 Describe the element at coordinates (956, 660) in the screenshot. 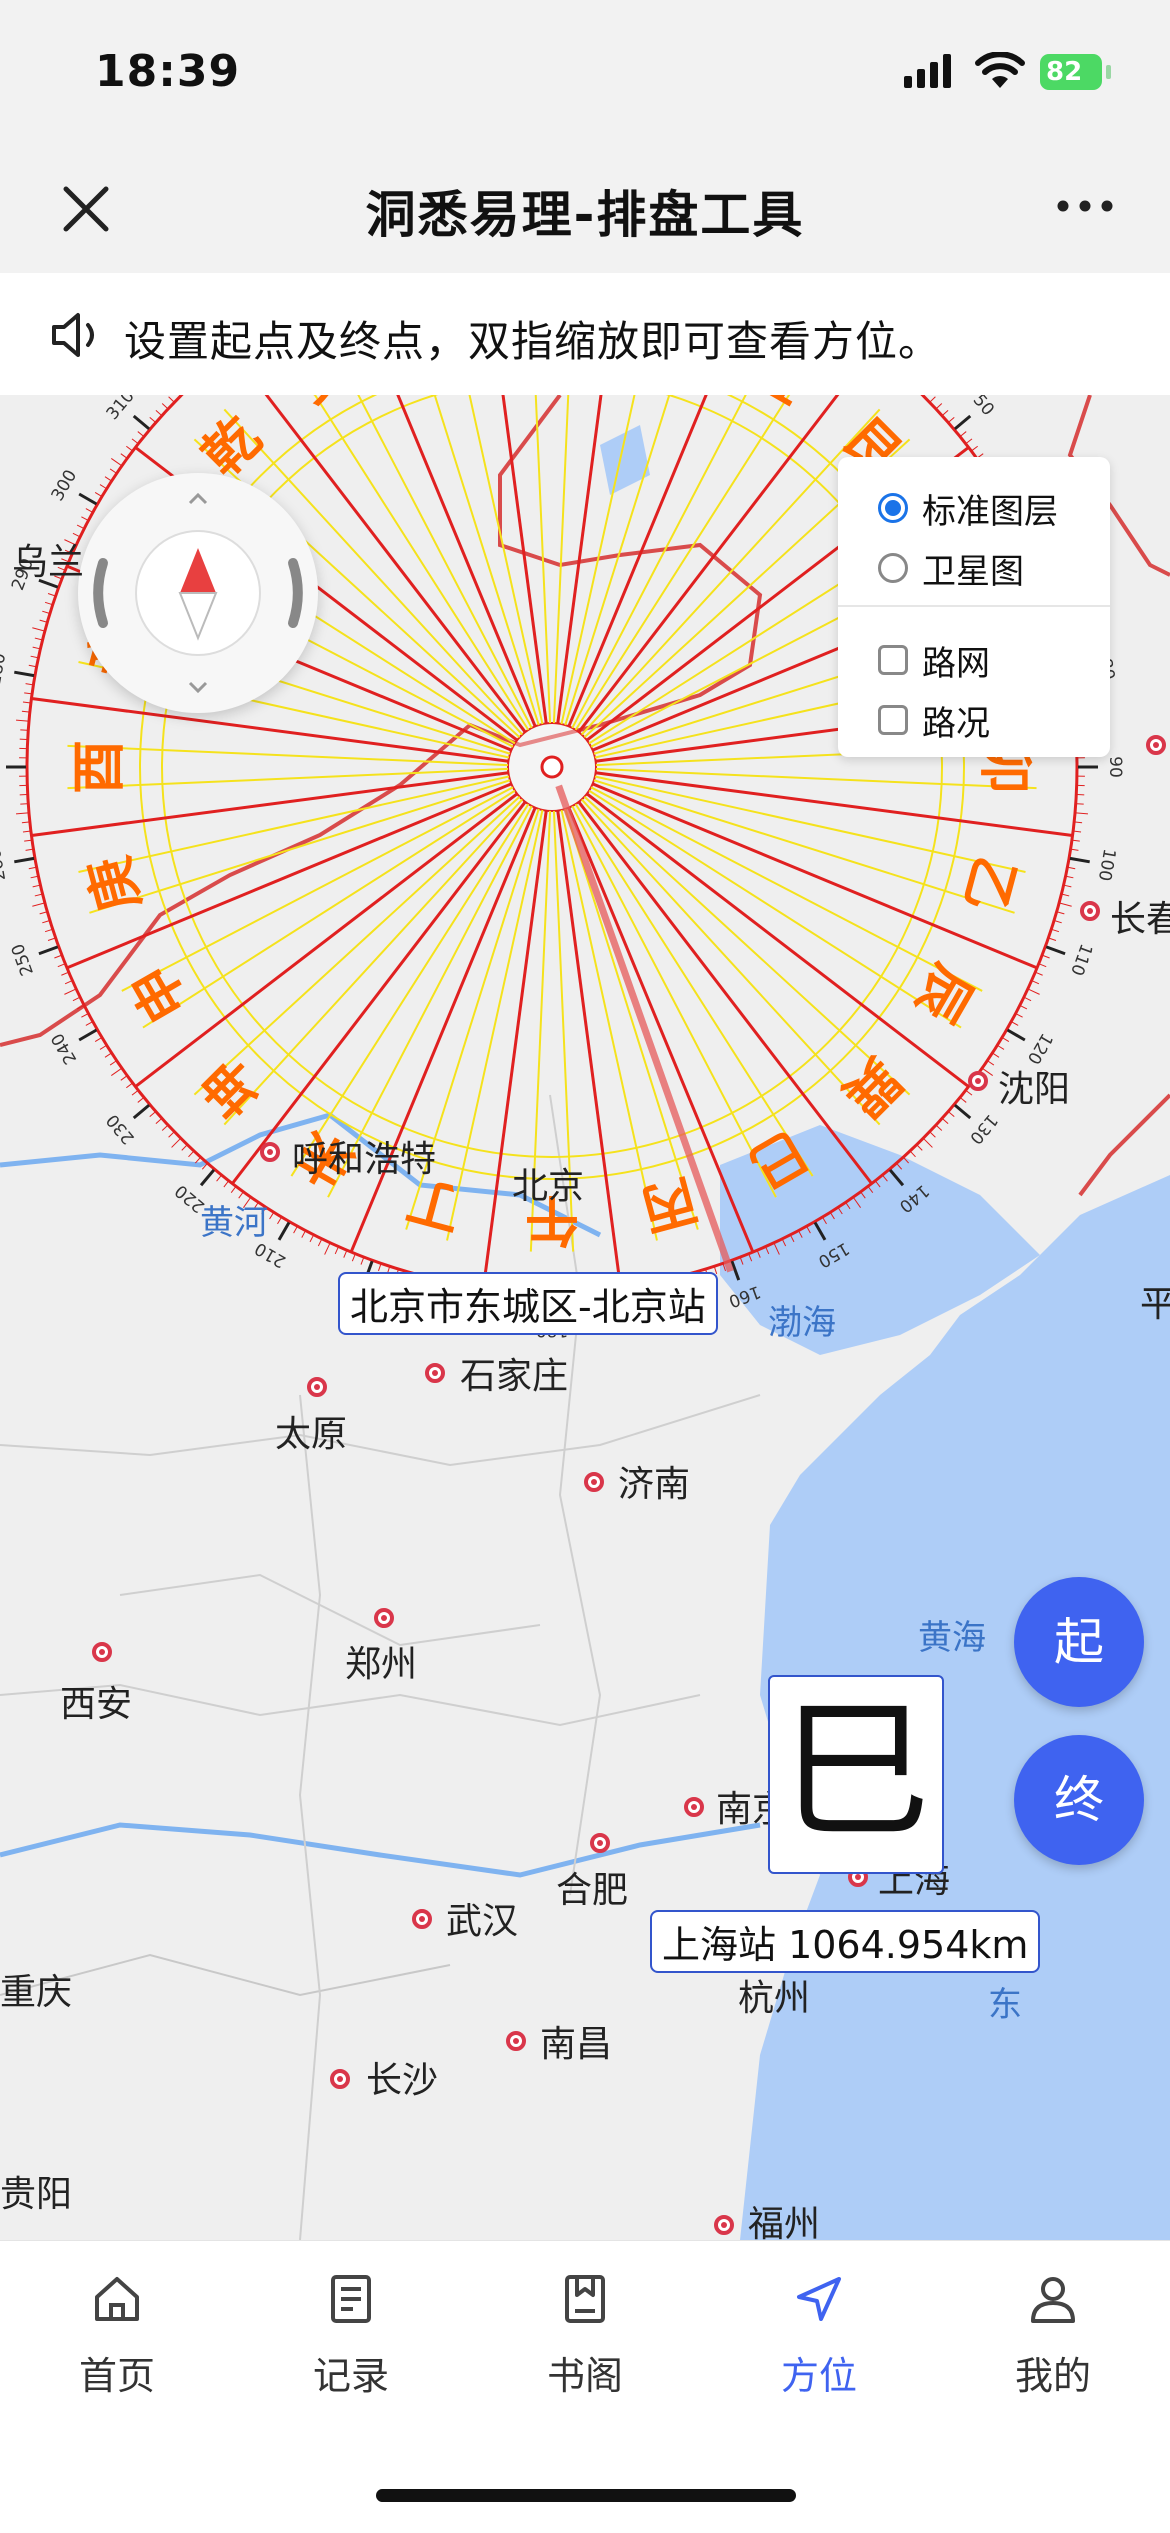

I see `toggle-label: 路网` at that location.